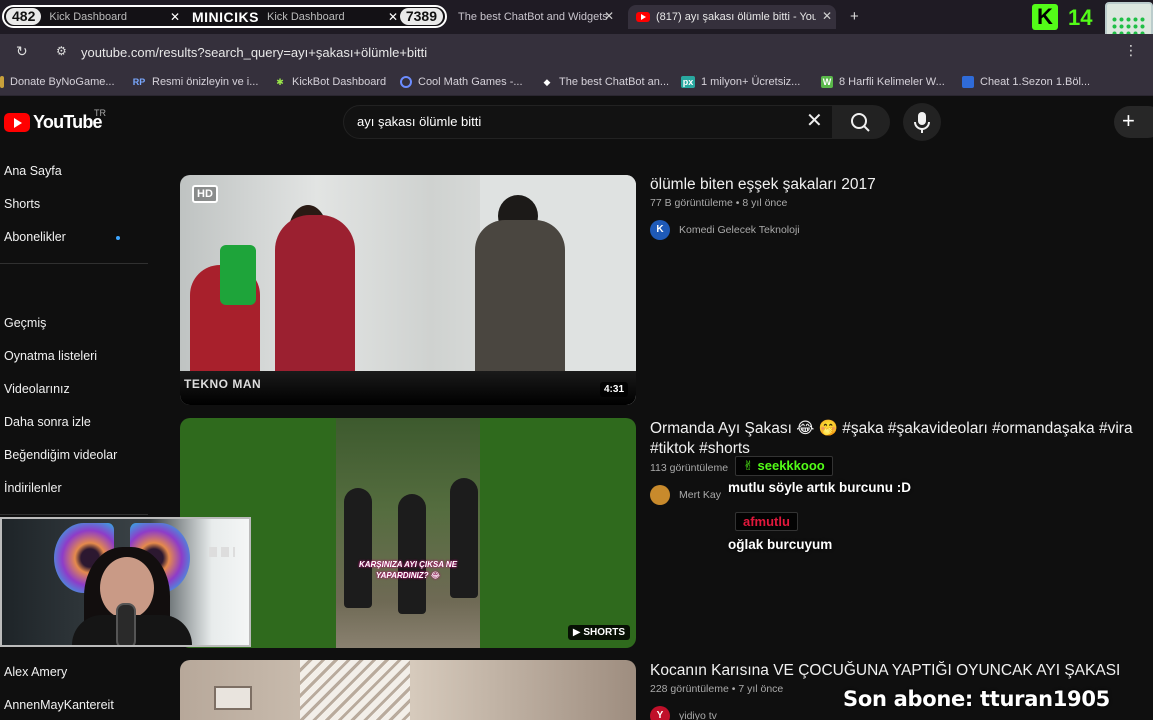 This screenshot has width=1153, height=720. Describe the element at coordinates (717, 689) in the screenshot. I see `video-meta: 228 görüntüleme • 7 yıl önce` at that location.